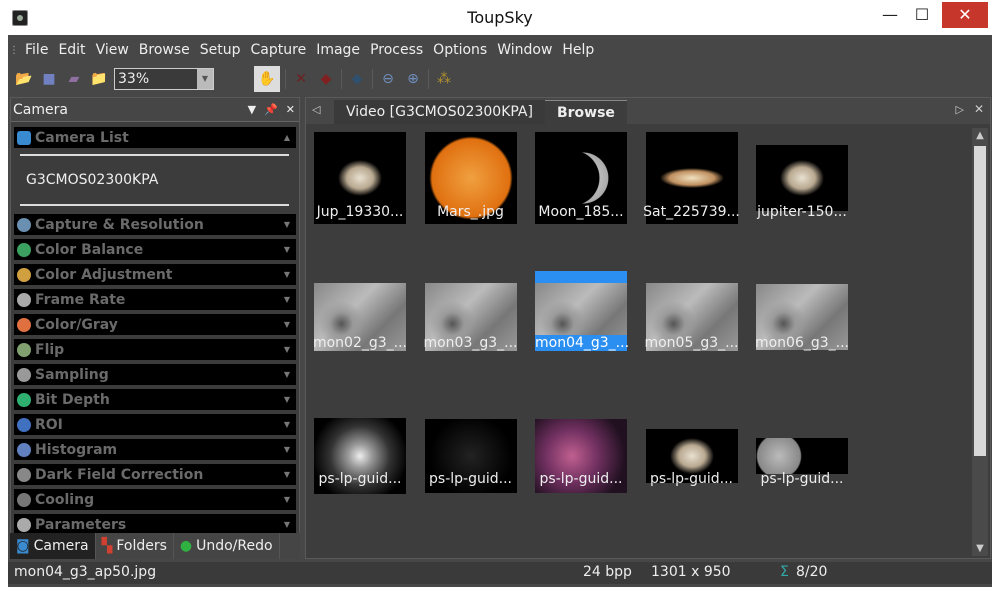 This screenshot has width=1000, height=592. What do you see at coordinates (470, 212) in the screenshot?
I see `thumbnail-label: Mars_.jpg` at bounding box center [470, 212].